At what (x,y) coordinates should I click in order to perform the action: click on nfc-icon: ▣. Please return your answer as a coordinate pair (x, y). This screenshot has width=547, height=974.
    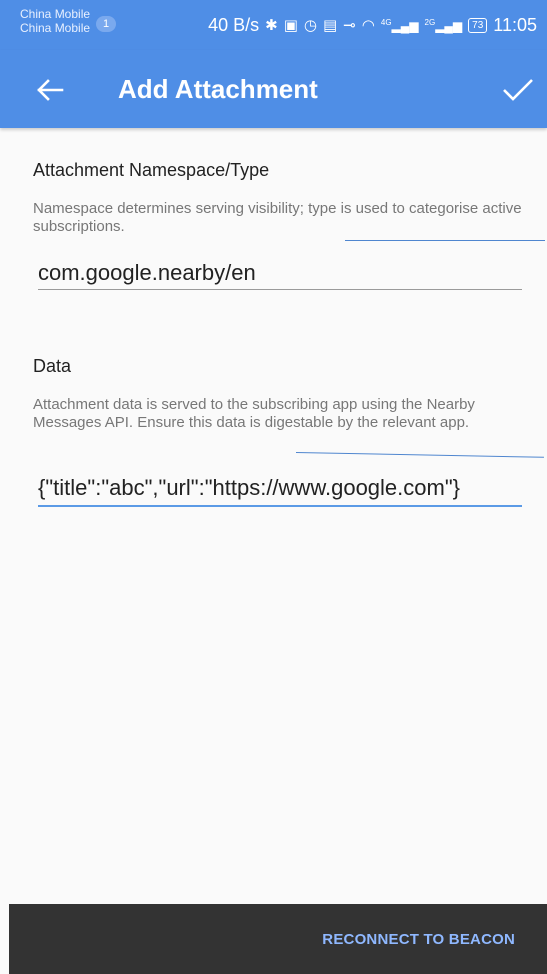
    Looking at the image, I should click on (290, 25).